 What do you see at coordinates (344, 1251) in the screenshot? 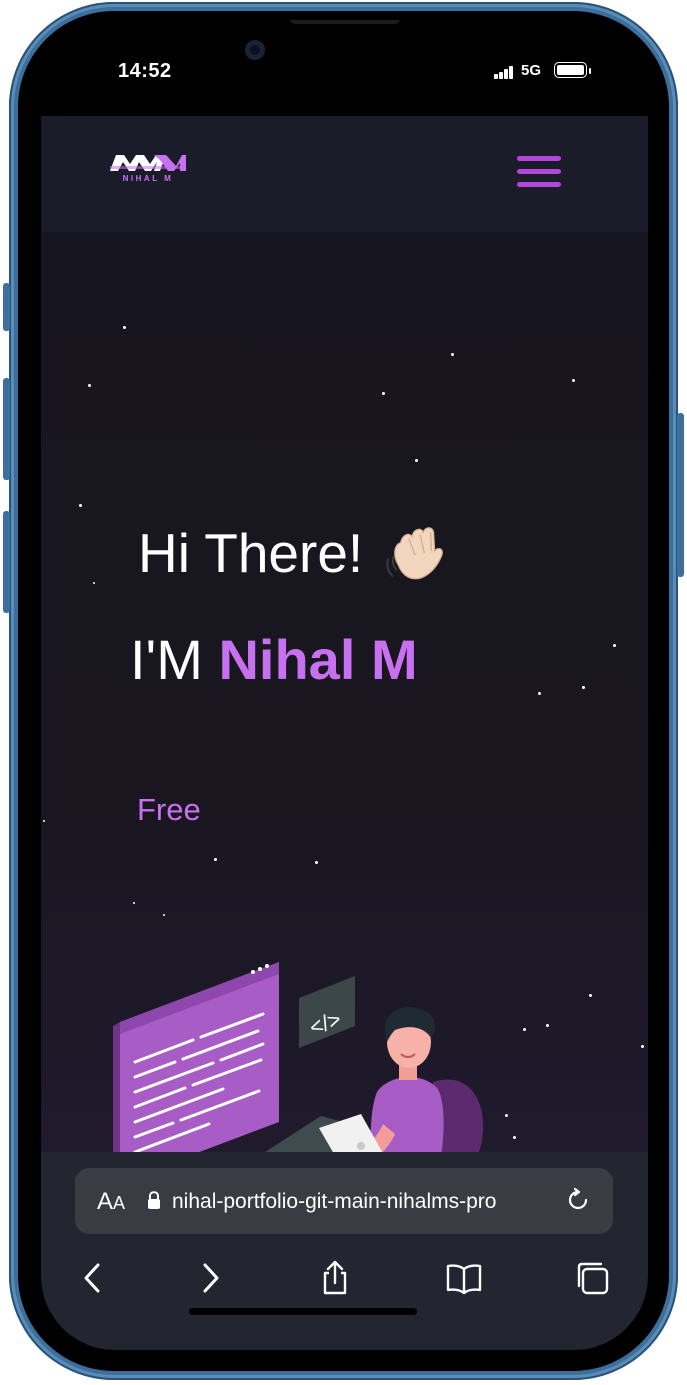
I see `safari-bottom-bar: AA nihal-portfolio-git-main-nihalms-pro` at bounding box center [344, 1251].